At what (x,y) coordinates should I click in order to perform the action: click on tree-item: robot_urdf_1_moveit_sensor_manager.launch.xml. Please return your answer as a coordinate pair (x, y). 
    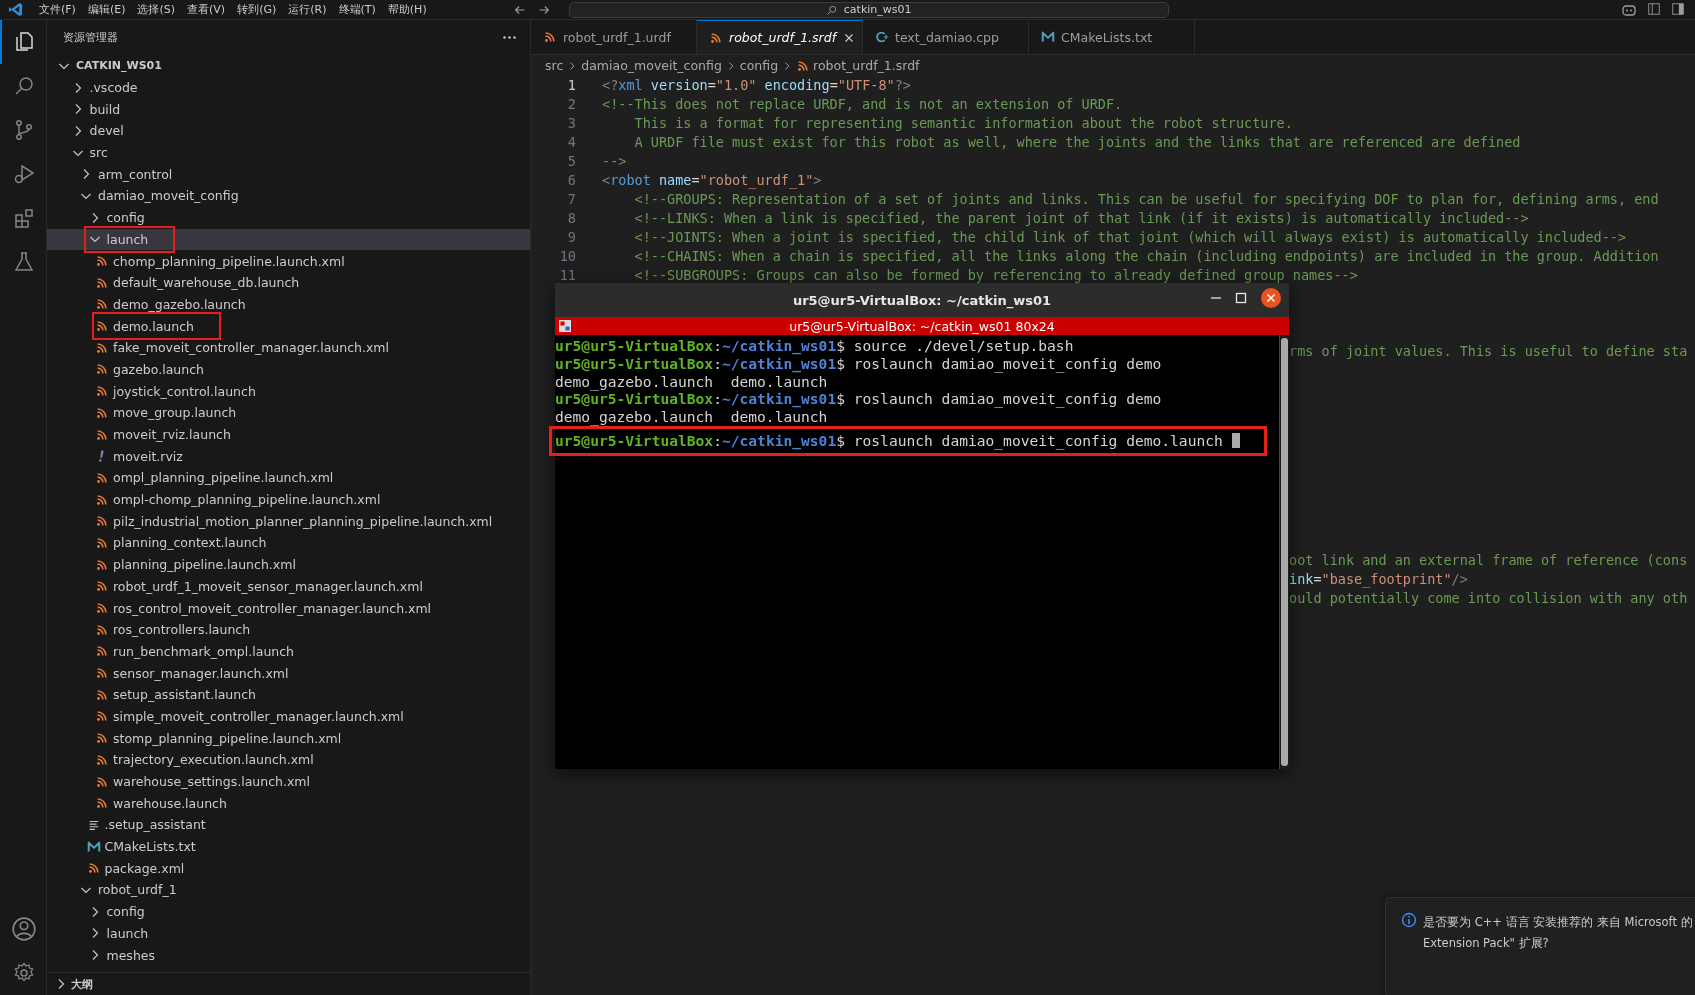
    Looking at the image, I should click on (288, 586).